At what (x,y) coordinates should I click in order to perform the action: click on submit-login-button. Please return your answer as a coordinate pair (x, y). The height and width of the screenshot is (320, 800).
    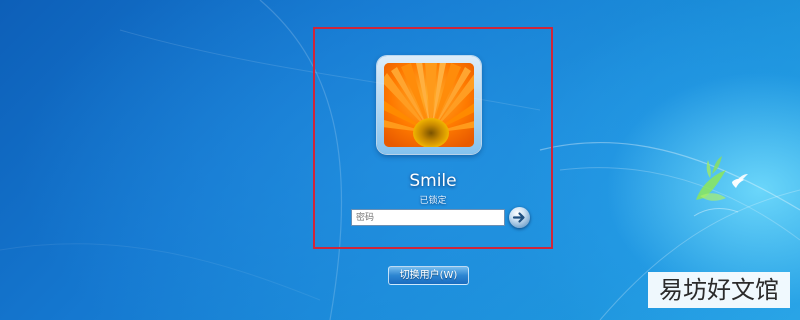
    Looking at the image, I should click on (519, 217).